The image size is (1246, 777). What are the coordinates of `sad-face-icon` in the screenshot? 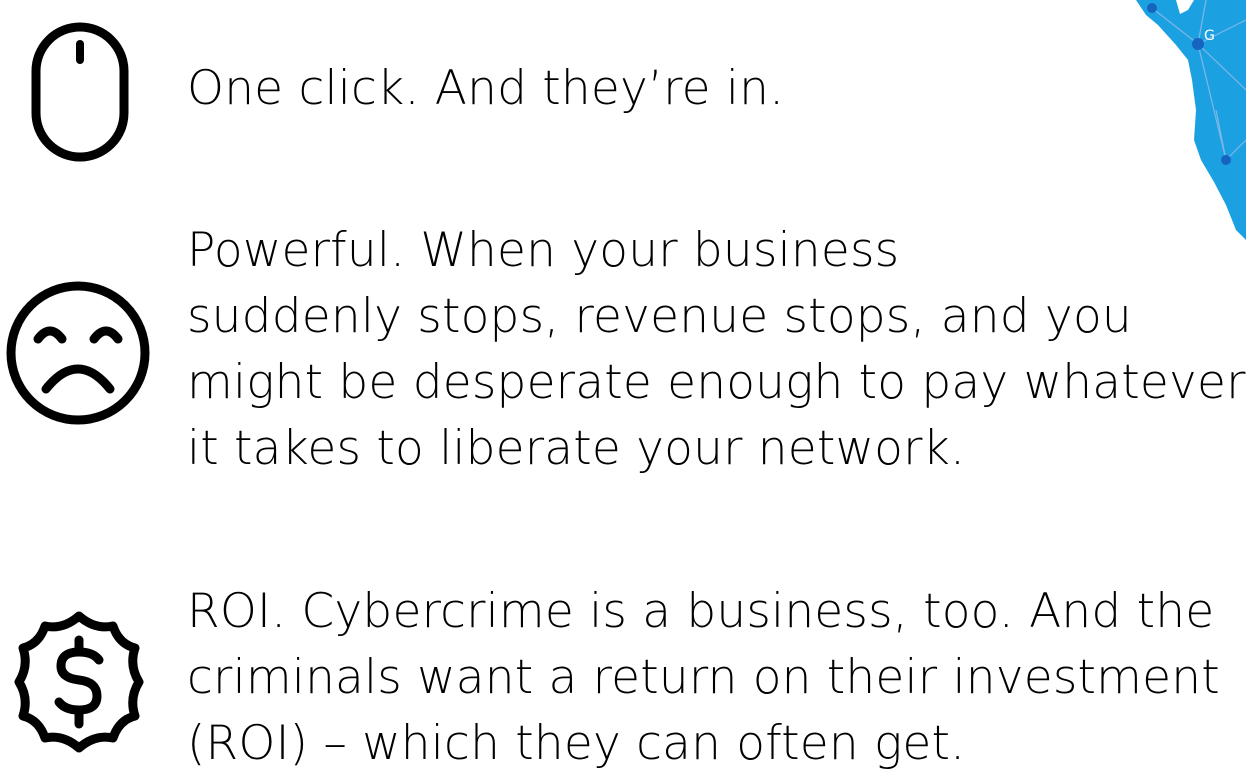 It's located at (78, 353).